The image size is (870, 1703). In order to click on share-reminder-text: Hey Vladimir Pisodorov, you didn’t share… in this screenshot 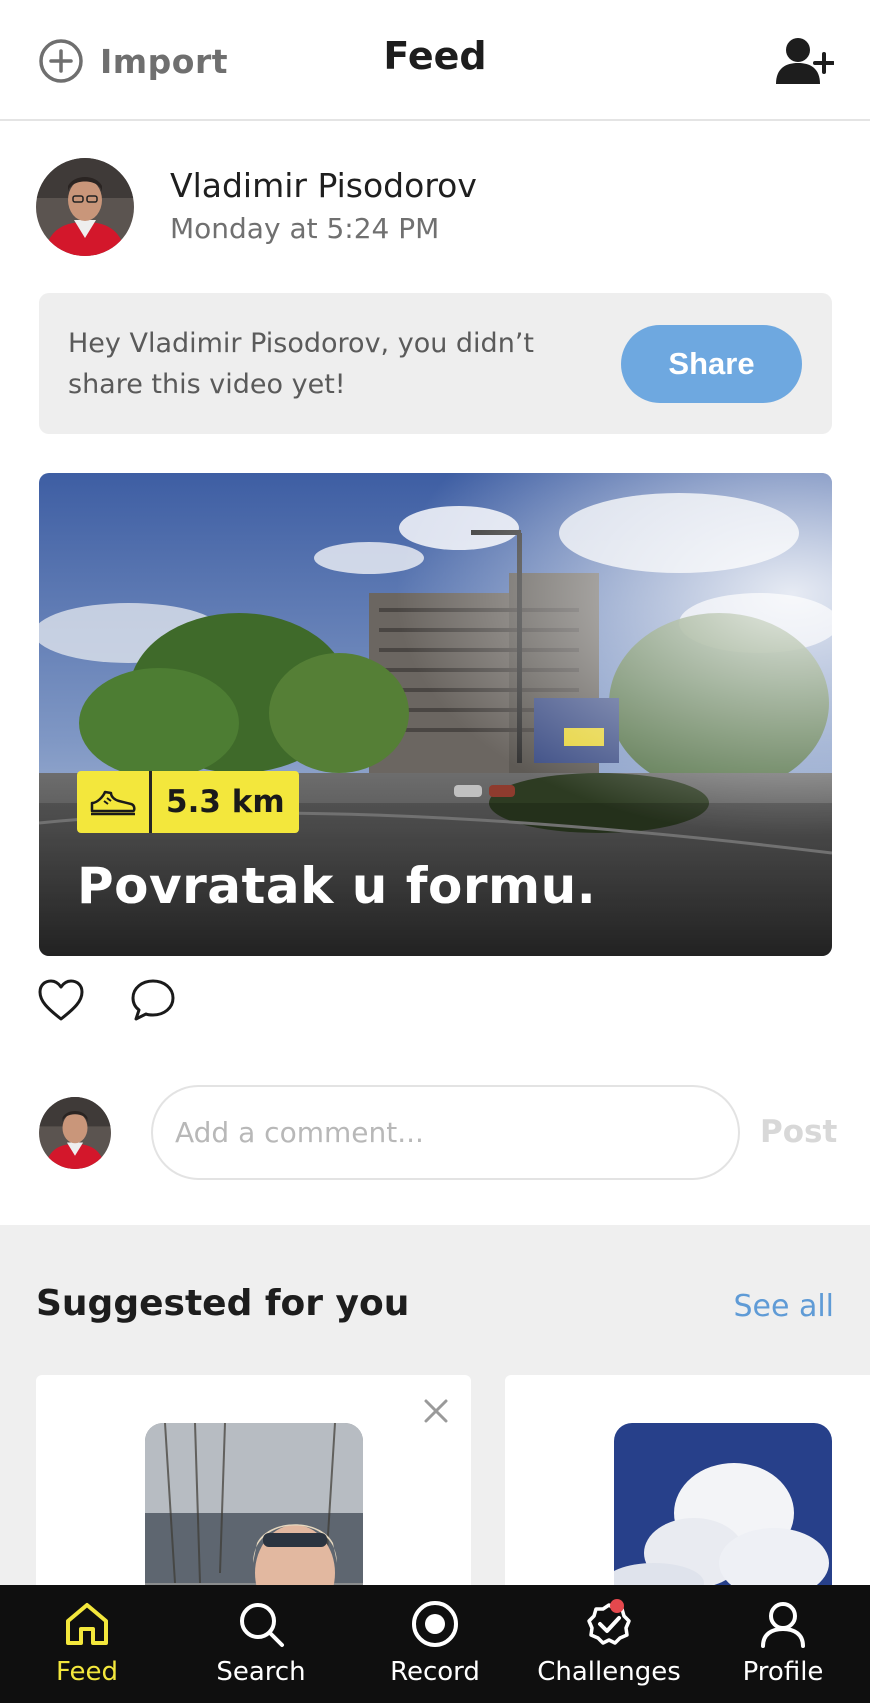, I will do `click(301, 364)`.